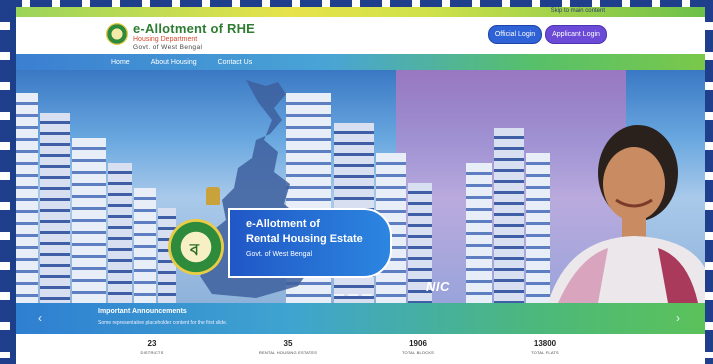 This screenshot has width=713, height=364. I want to click on housing-seal-logo, so click(117, 34).